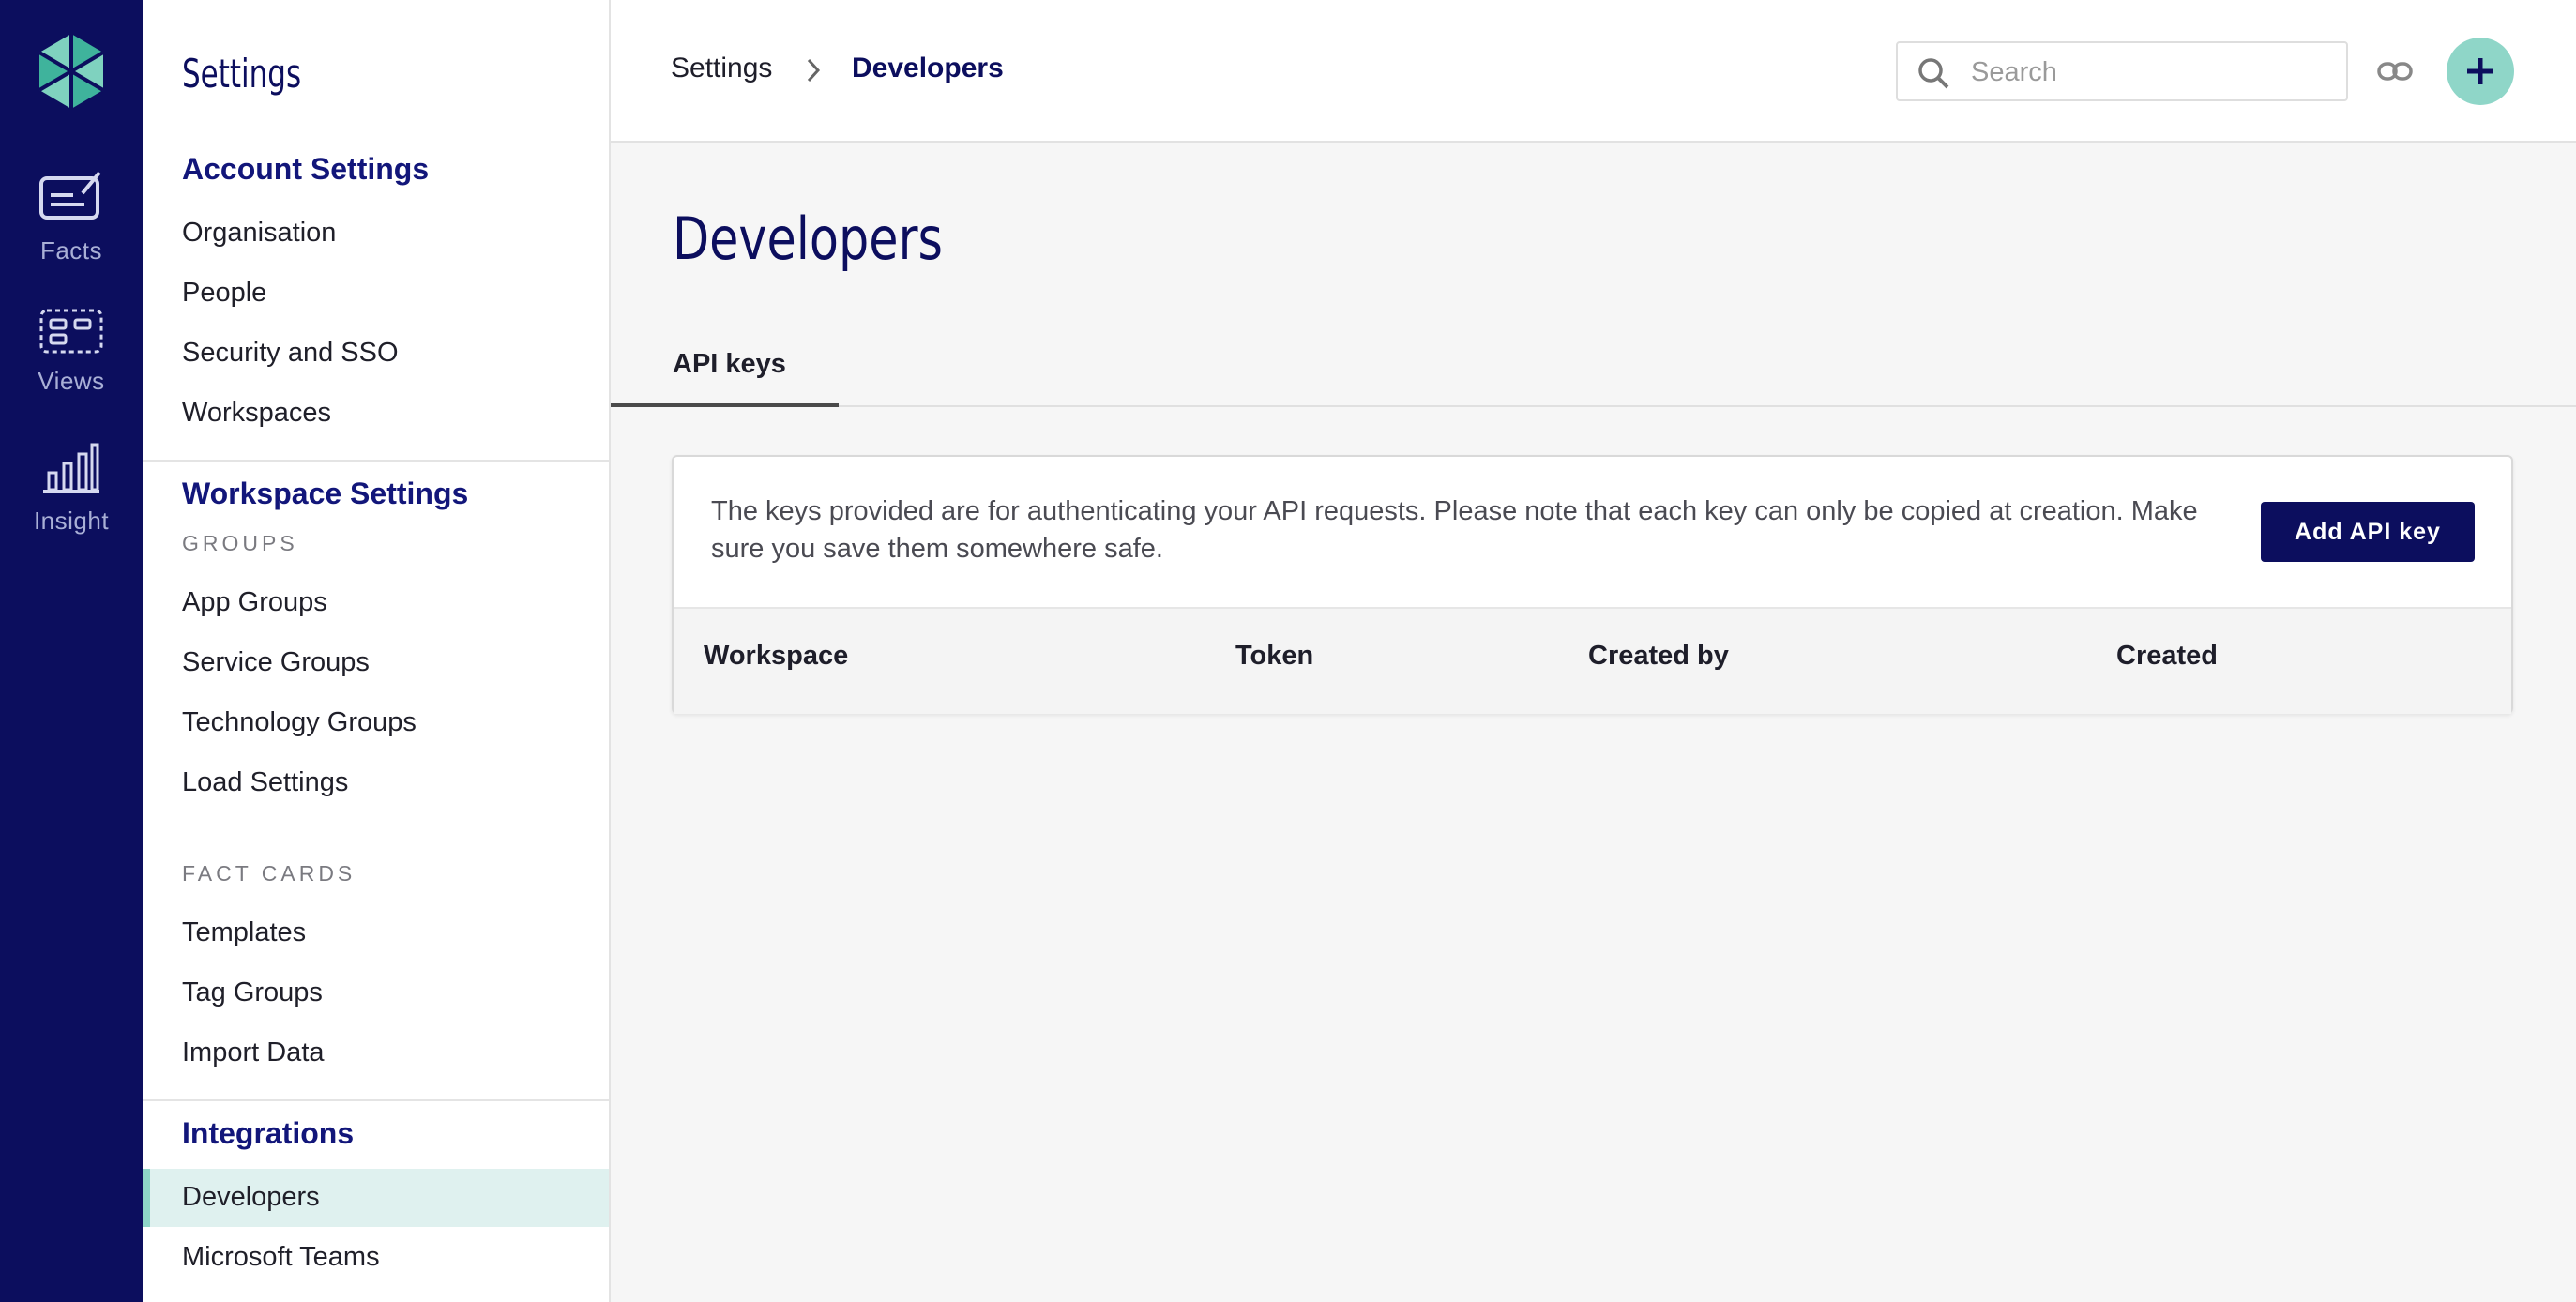  What do you see at coordinates (290, 353) in the screenshot?
I see `sidebar-item-security: Security and SSO` at bounding box center [290, 353].